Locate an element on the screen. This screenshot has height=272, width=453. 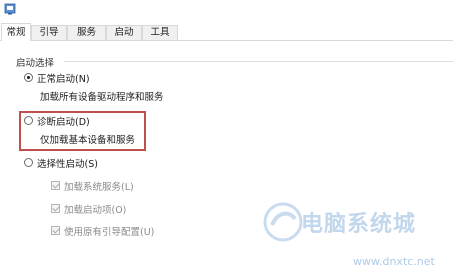
load-system-services-checkbox is located at coordinates (55, 185).